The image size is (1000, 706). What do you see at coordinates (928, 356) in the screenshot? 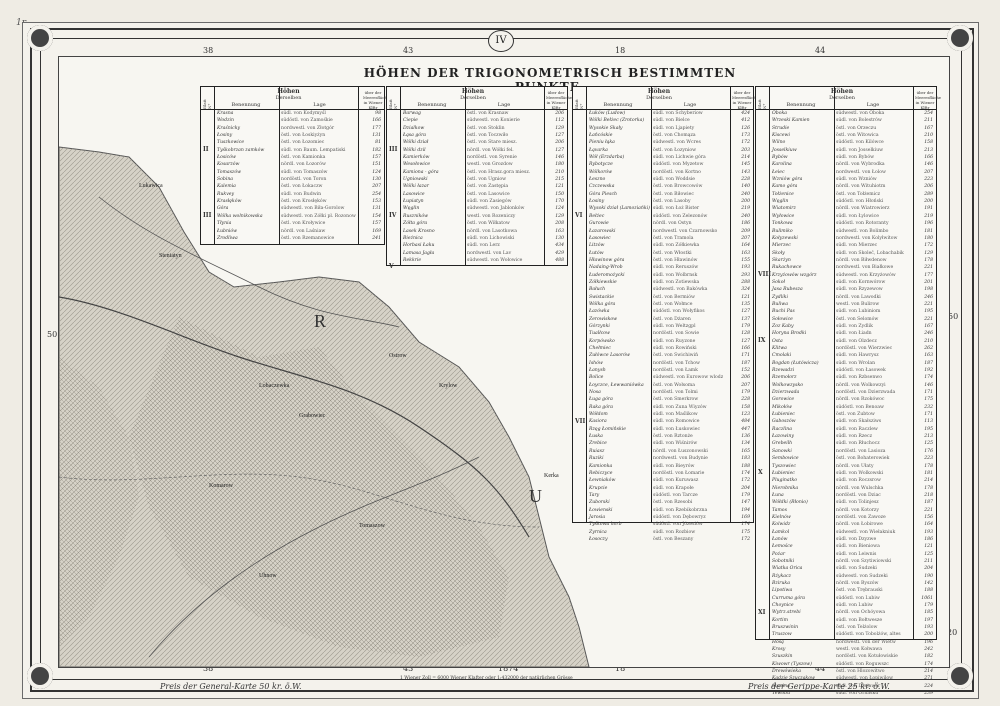
I see `point-height: 163` at bounding box center [928, 356].